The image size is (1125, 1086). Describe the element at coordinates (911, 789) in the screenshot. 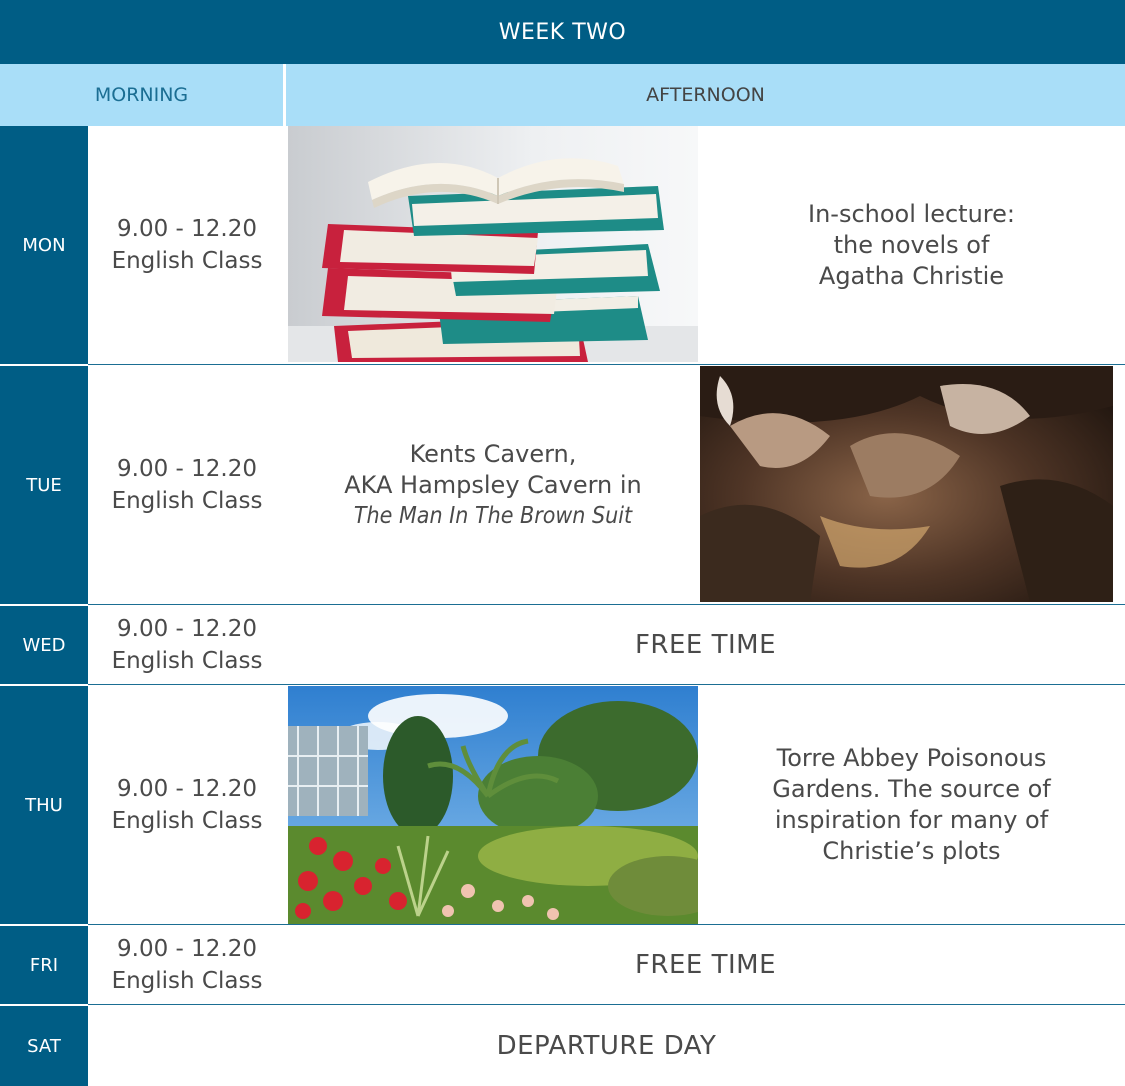

I see `text-line: Gardens. The source of` at that location.